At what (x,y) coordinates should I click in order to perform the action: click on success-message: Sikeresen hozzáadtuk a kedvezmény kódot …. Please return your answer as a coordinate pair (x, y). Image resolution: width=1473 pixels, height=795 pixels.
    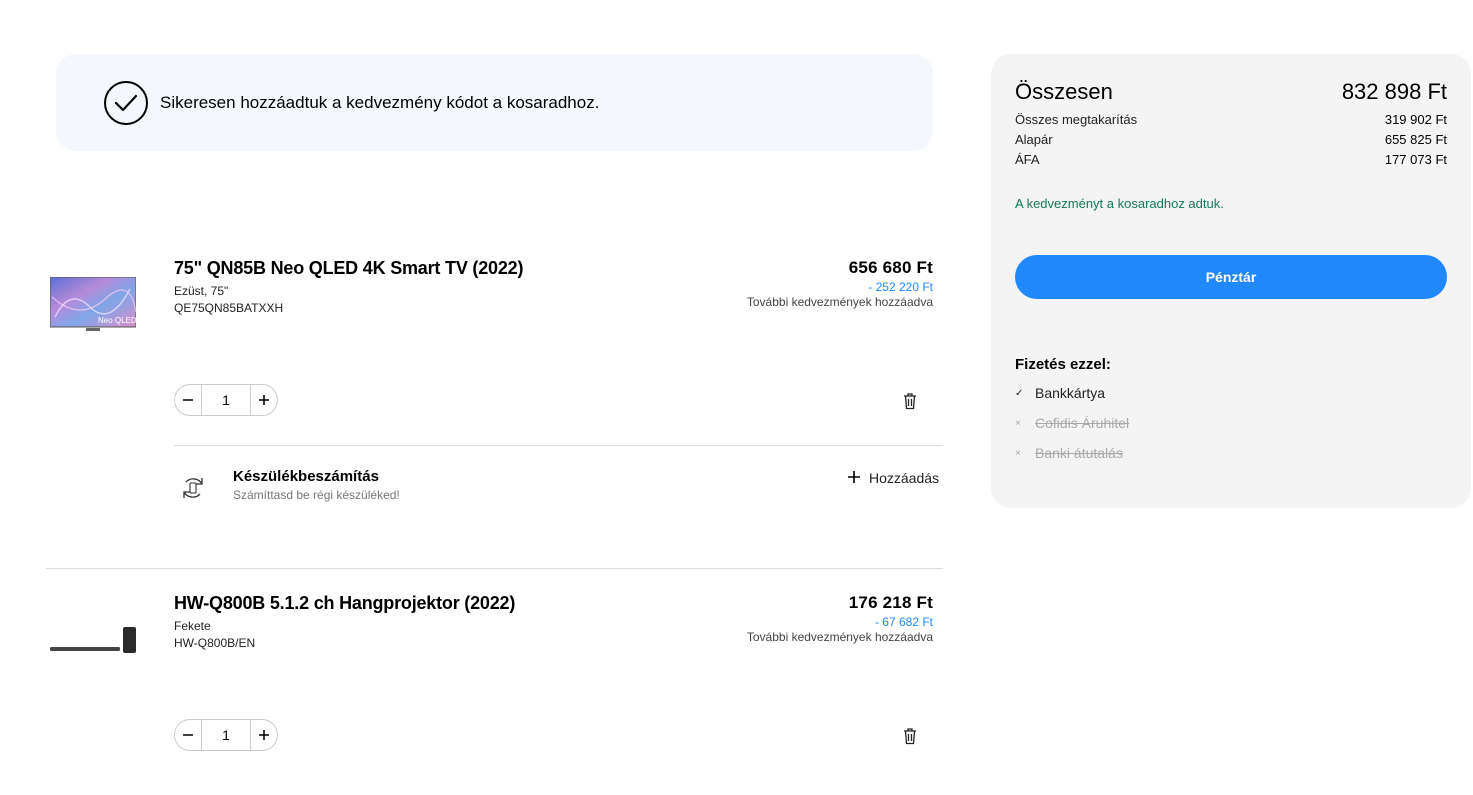
    Looking at the image, I should click on (380, 102).